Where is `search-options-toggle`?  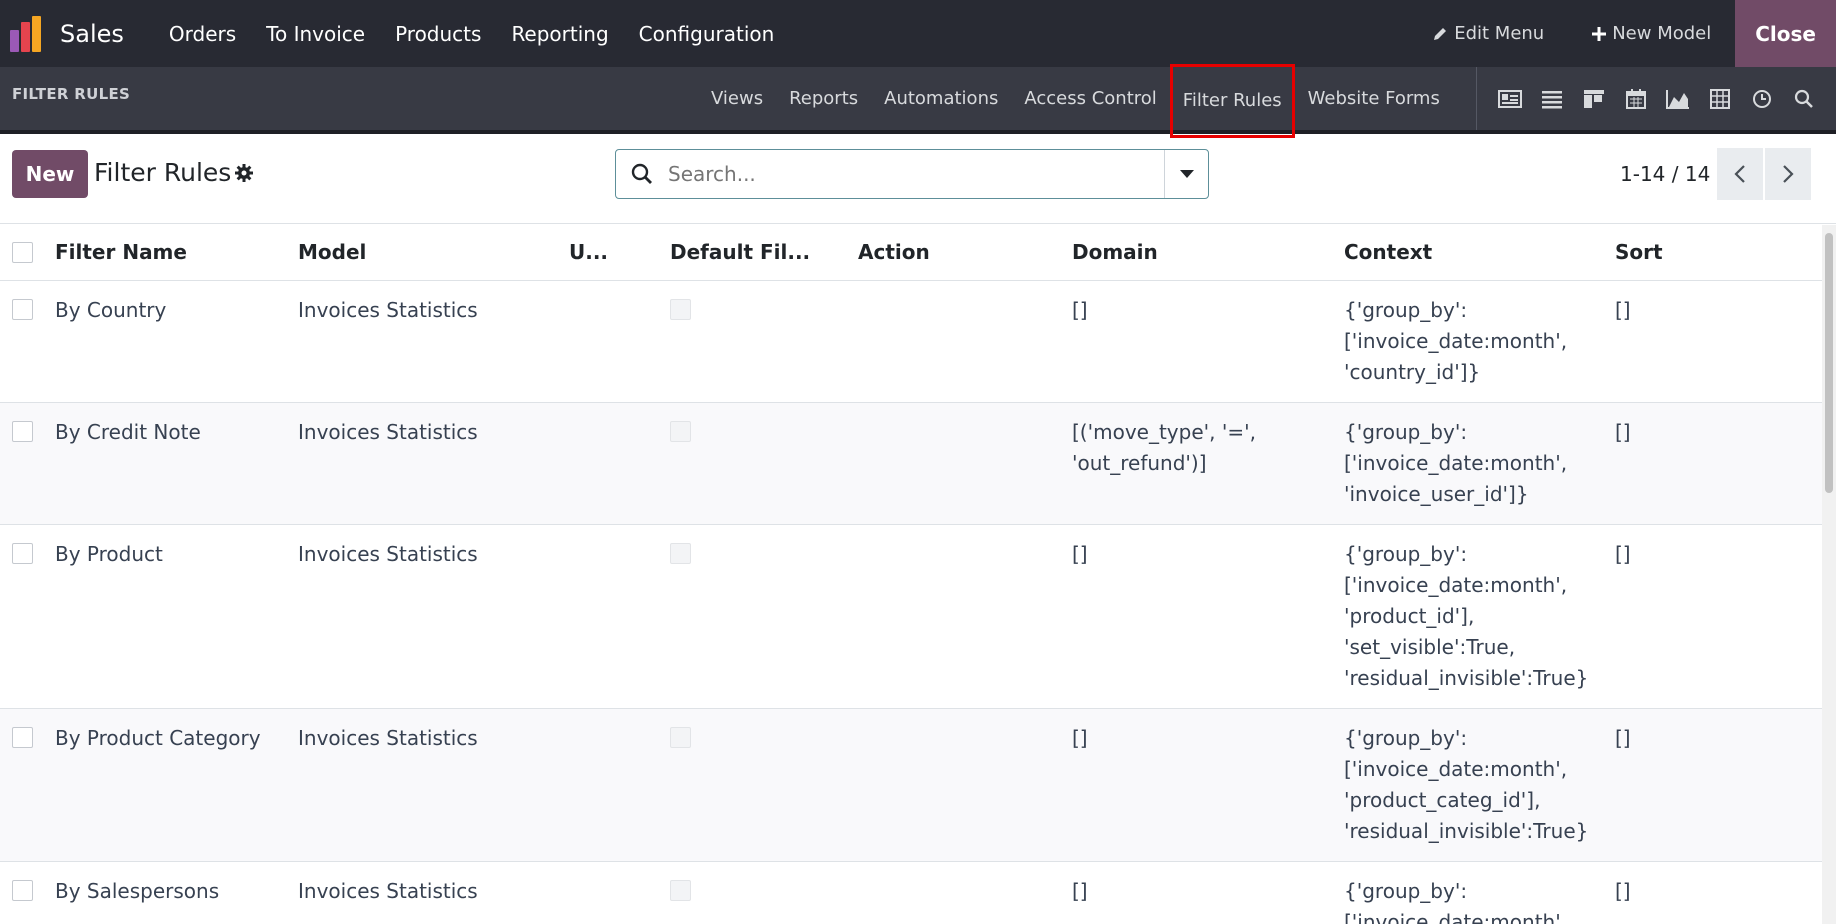
search-options-toggle is located at coordinates (1186, 174).